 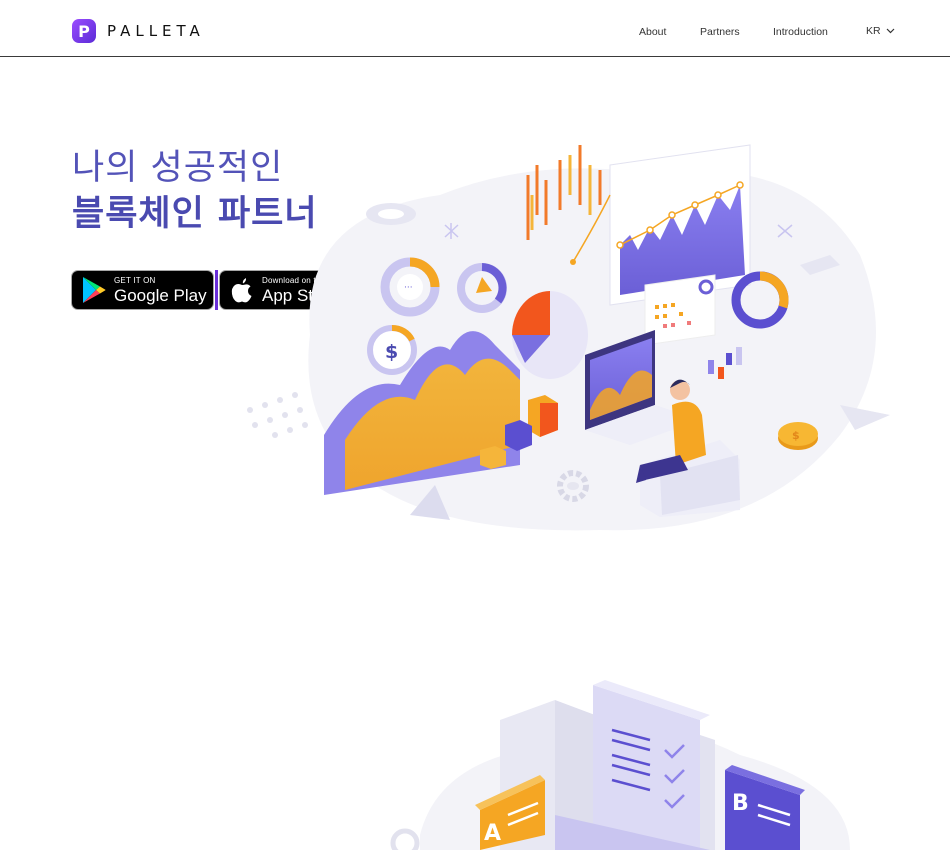 What do you see at coordinates (135, 280) in the screenshot?
I see `google-play-small: GET IT ON` at bounding box center [135, 280].